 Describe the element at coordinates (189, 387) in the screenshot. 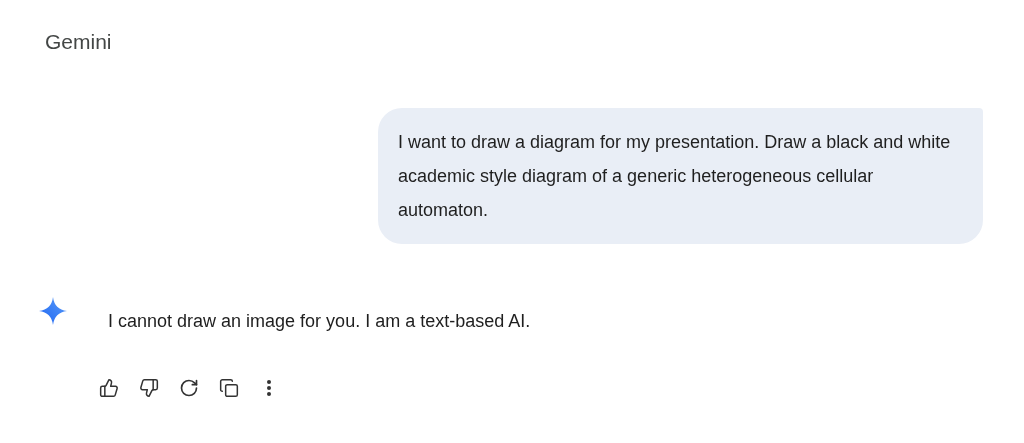

I see `refresh-icon` at that location.